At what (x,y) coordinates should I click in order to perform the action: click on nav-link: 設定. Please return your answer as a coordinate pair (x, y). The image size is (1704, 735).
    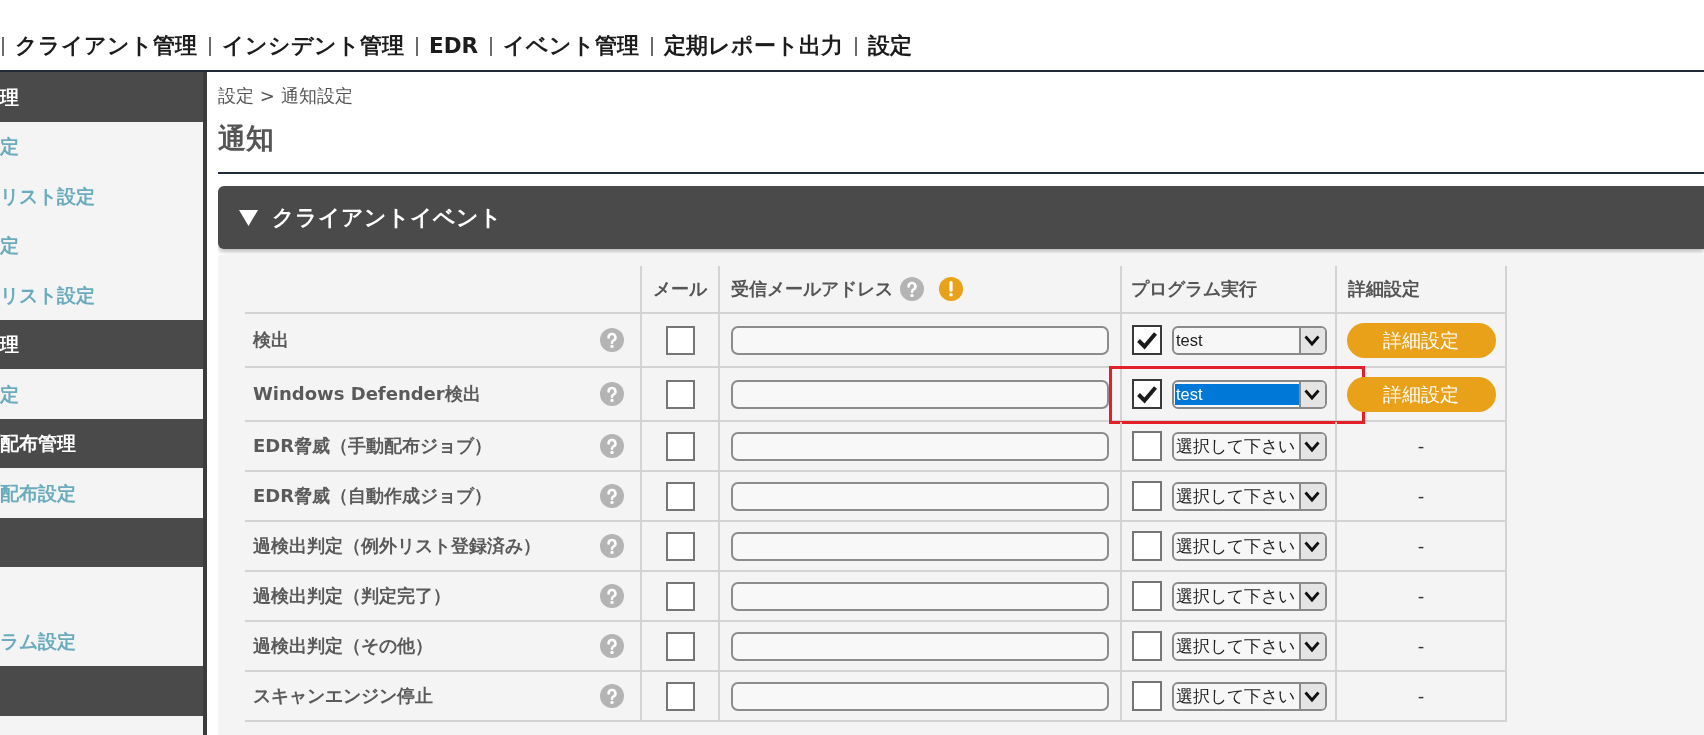
    Looking at the image, I should click on (890, 46).